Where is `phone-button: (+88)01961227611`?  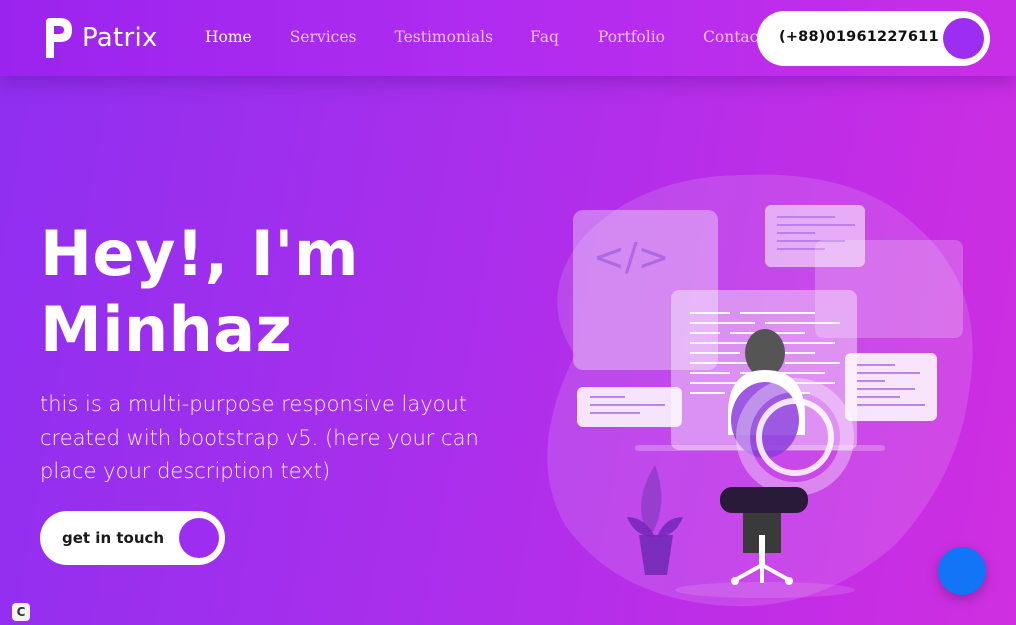
phone-button: (+88)01961227611 is located at coordinates (873, 38).